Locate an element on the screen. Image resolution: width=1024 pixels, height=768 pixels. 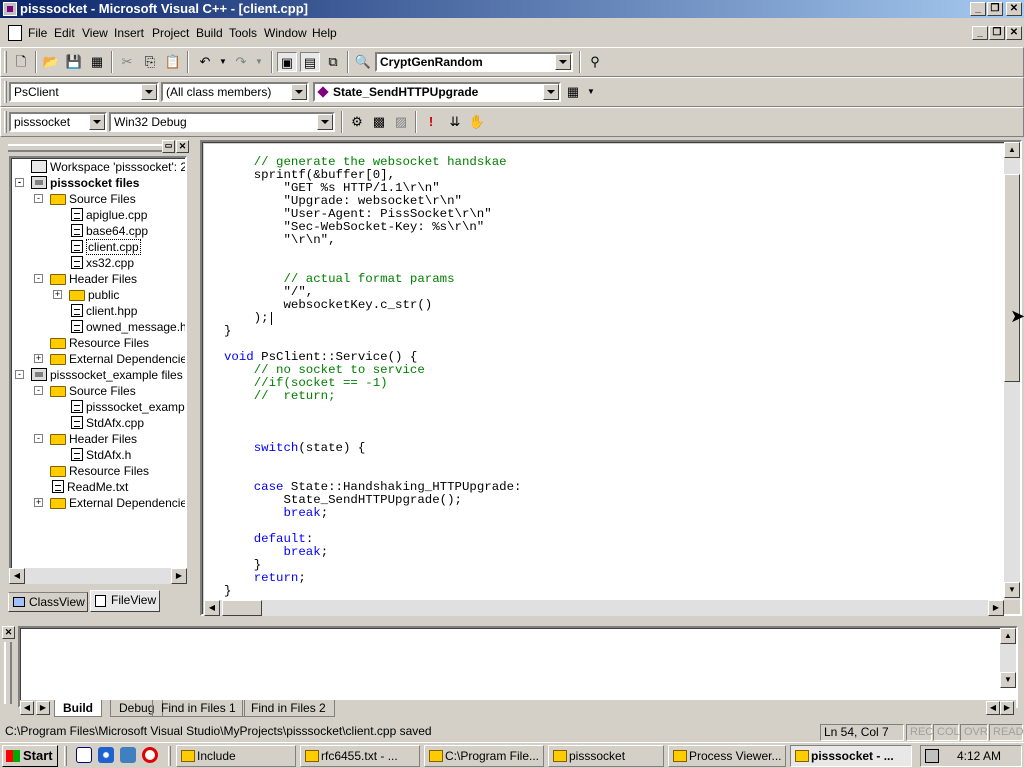
output-vertical-scrollbar: ▲ ▼ is located at coordinates (1008, 658).